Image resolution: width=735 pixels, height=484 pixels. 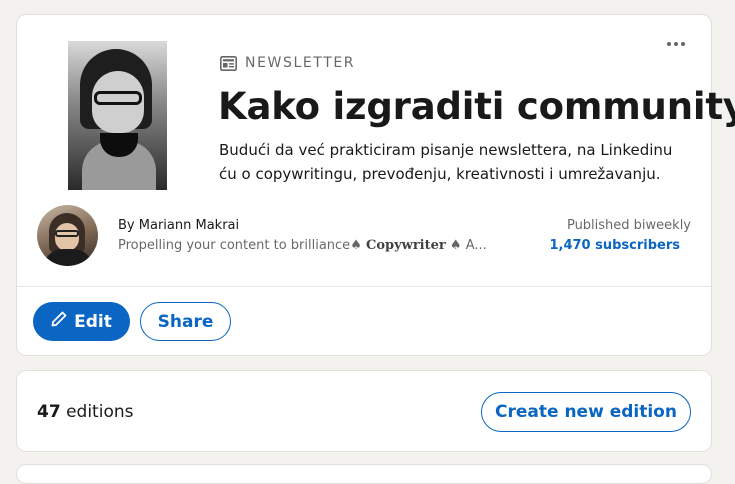 What do you see at coordinates (628, 225) in the screenshot?
I see `publish-frequency: Published biweekly` at bounding box center [628, 225].